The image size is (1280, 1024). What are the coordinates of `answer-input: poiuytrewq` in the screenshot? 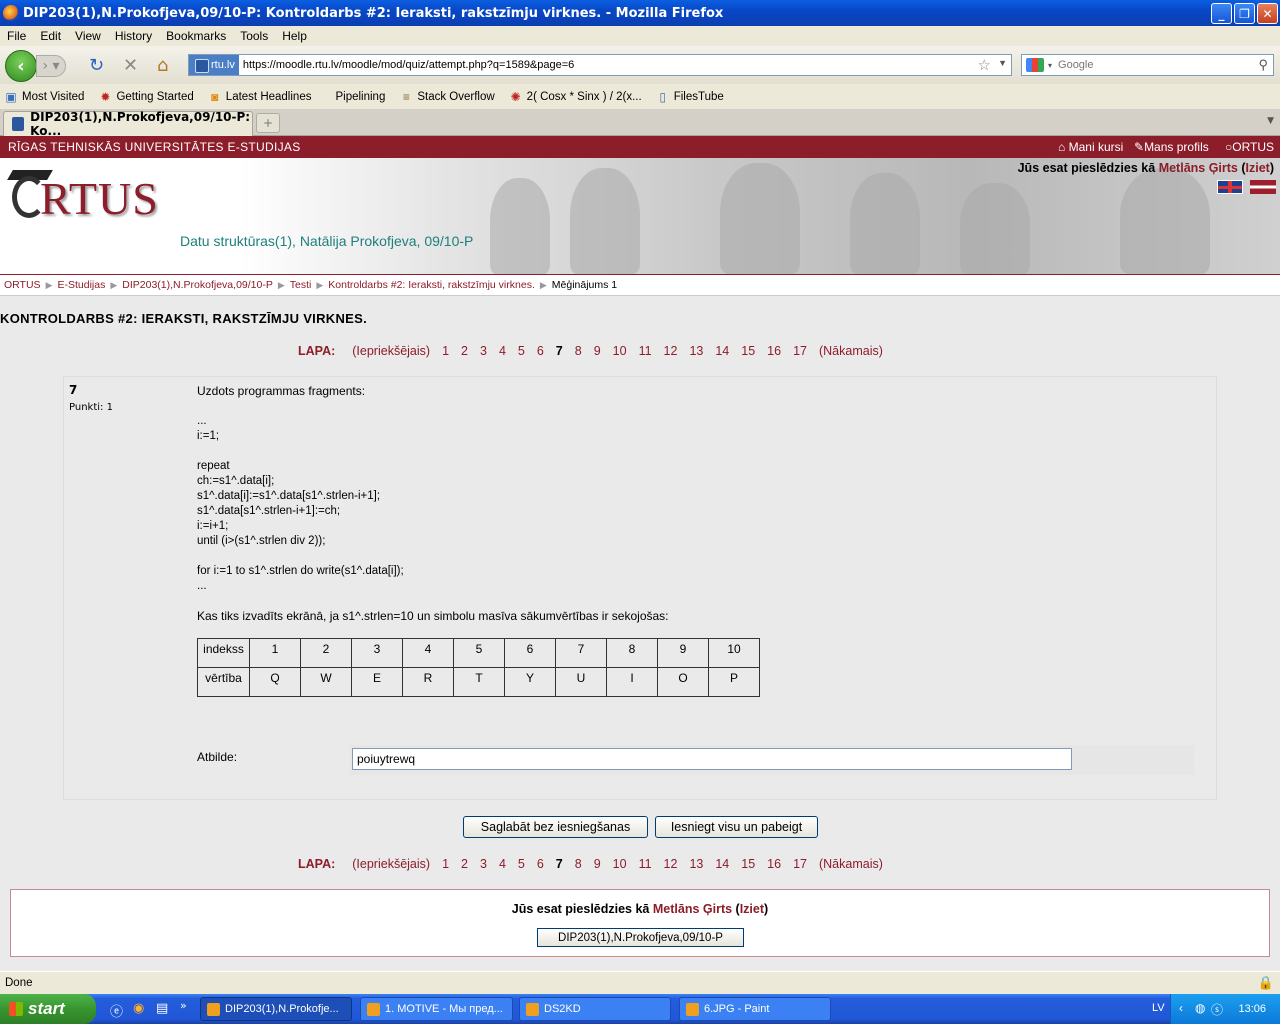 It's located at (712, 759).